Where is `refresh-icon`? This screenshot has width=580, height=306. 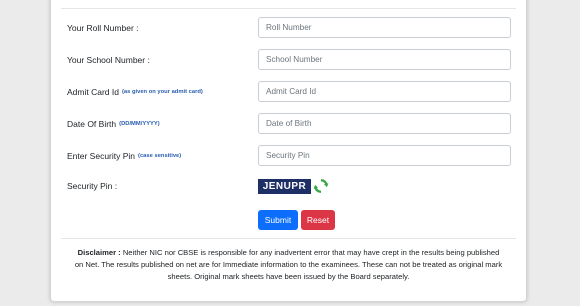
refresh-icon is located at coordinates (321, 186).